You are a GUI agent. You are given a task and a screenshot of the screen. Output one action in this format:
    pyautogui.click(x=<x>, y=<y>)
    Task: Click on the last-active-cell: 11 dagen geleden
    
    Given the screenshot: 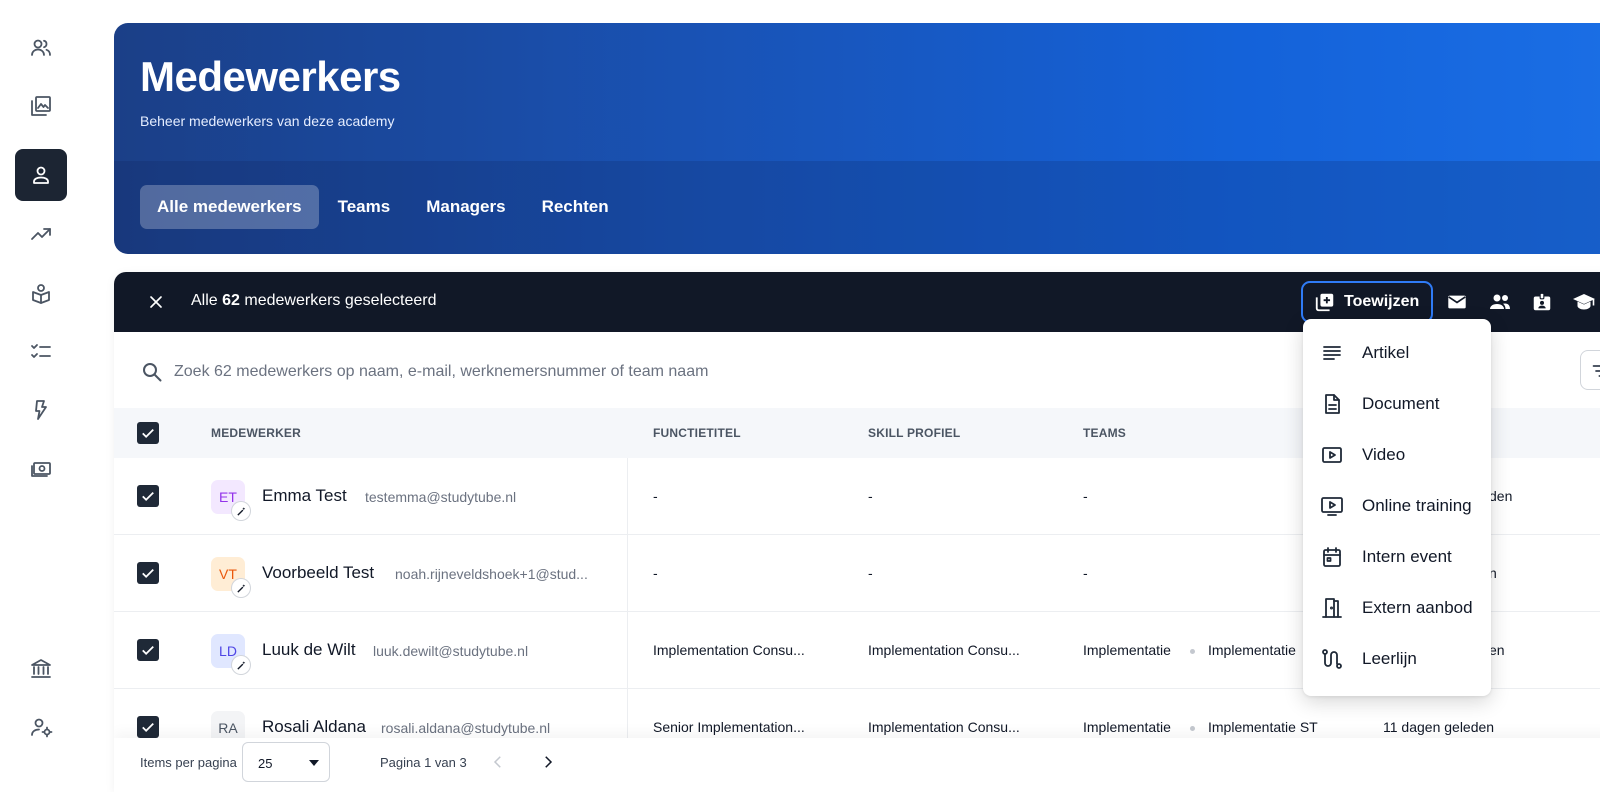 What is the action you would take?
    pyautogui.click(x=1439, y=727)
    